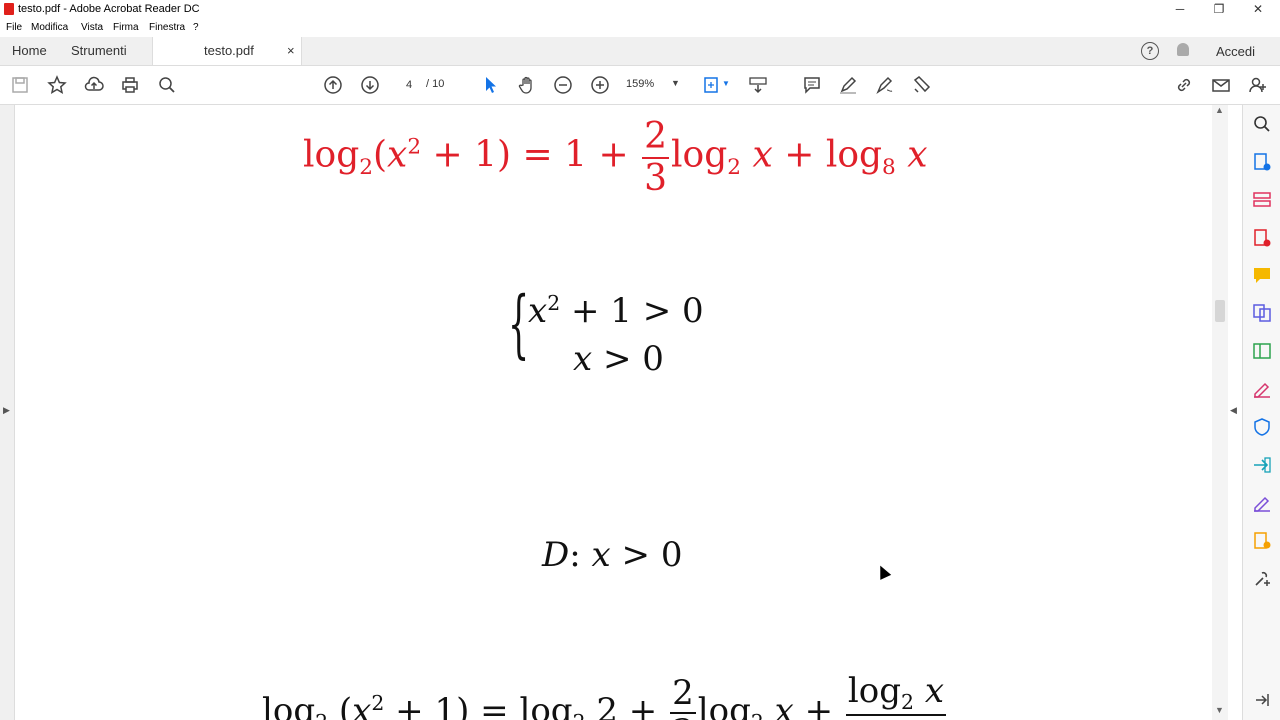  Describe the element at coordinates (331, 155) in the screenshot. I see `eq1-log: log` at that location.